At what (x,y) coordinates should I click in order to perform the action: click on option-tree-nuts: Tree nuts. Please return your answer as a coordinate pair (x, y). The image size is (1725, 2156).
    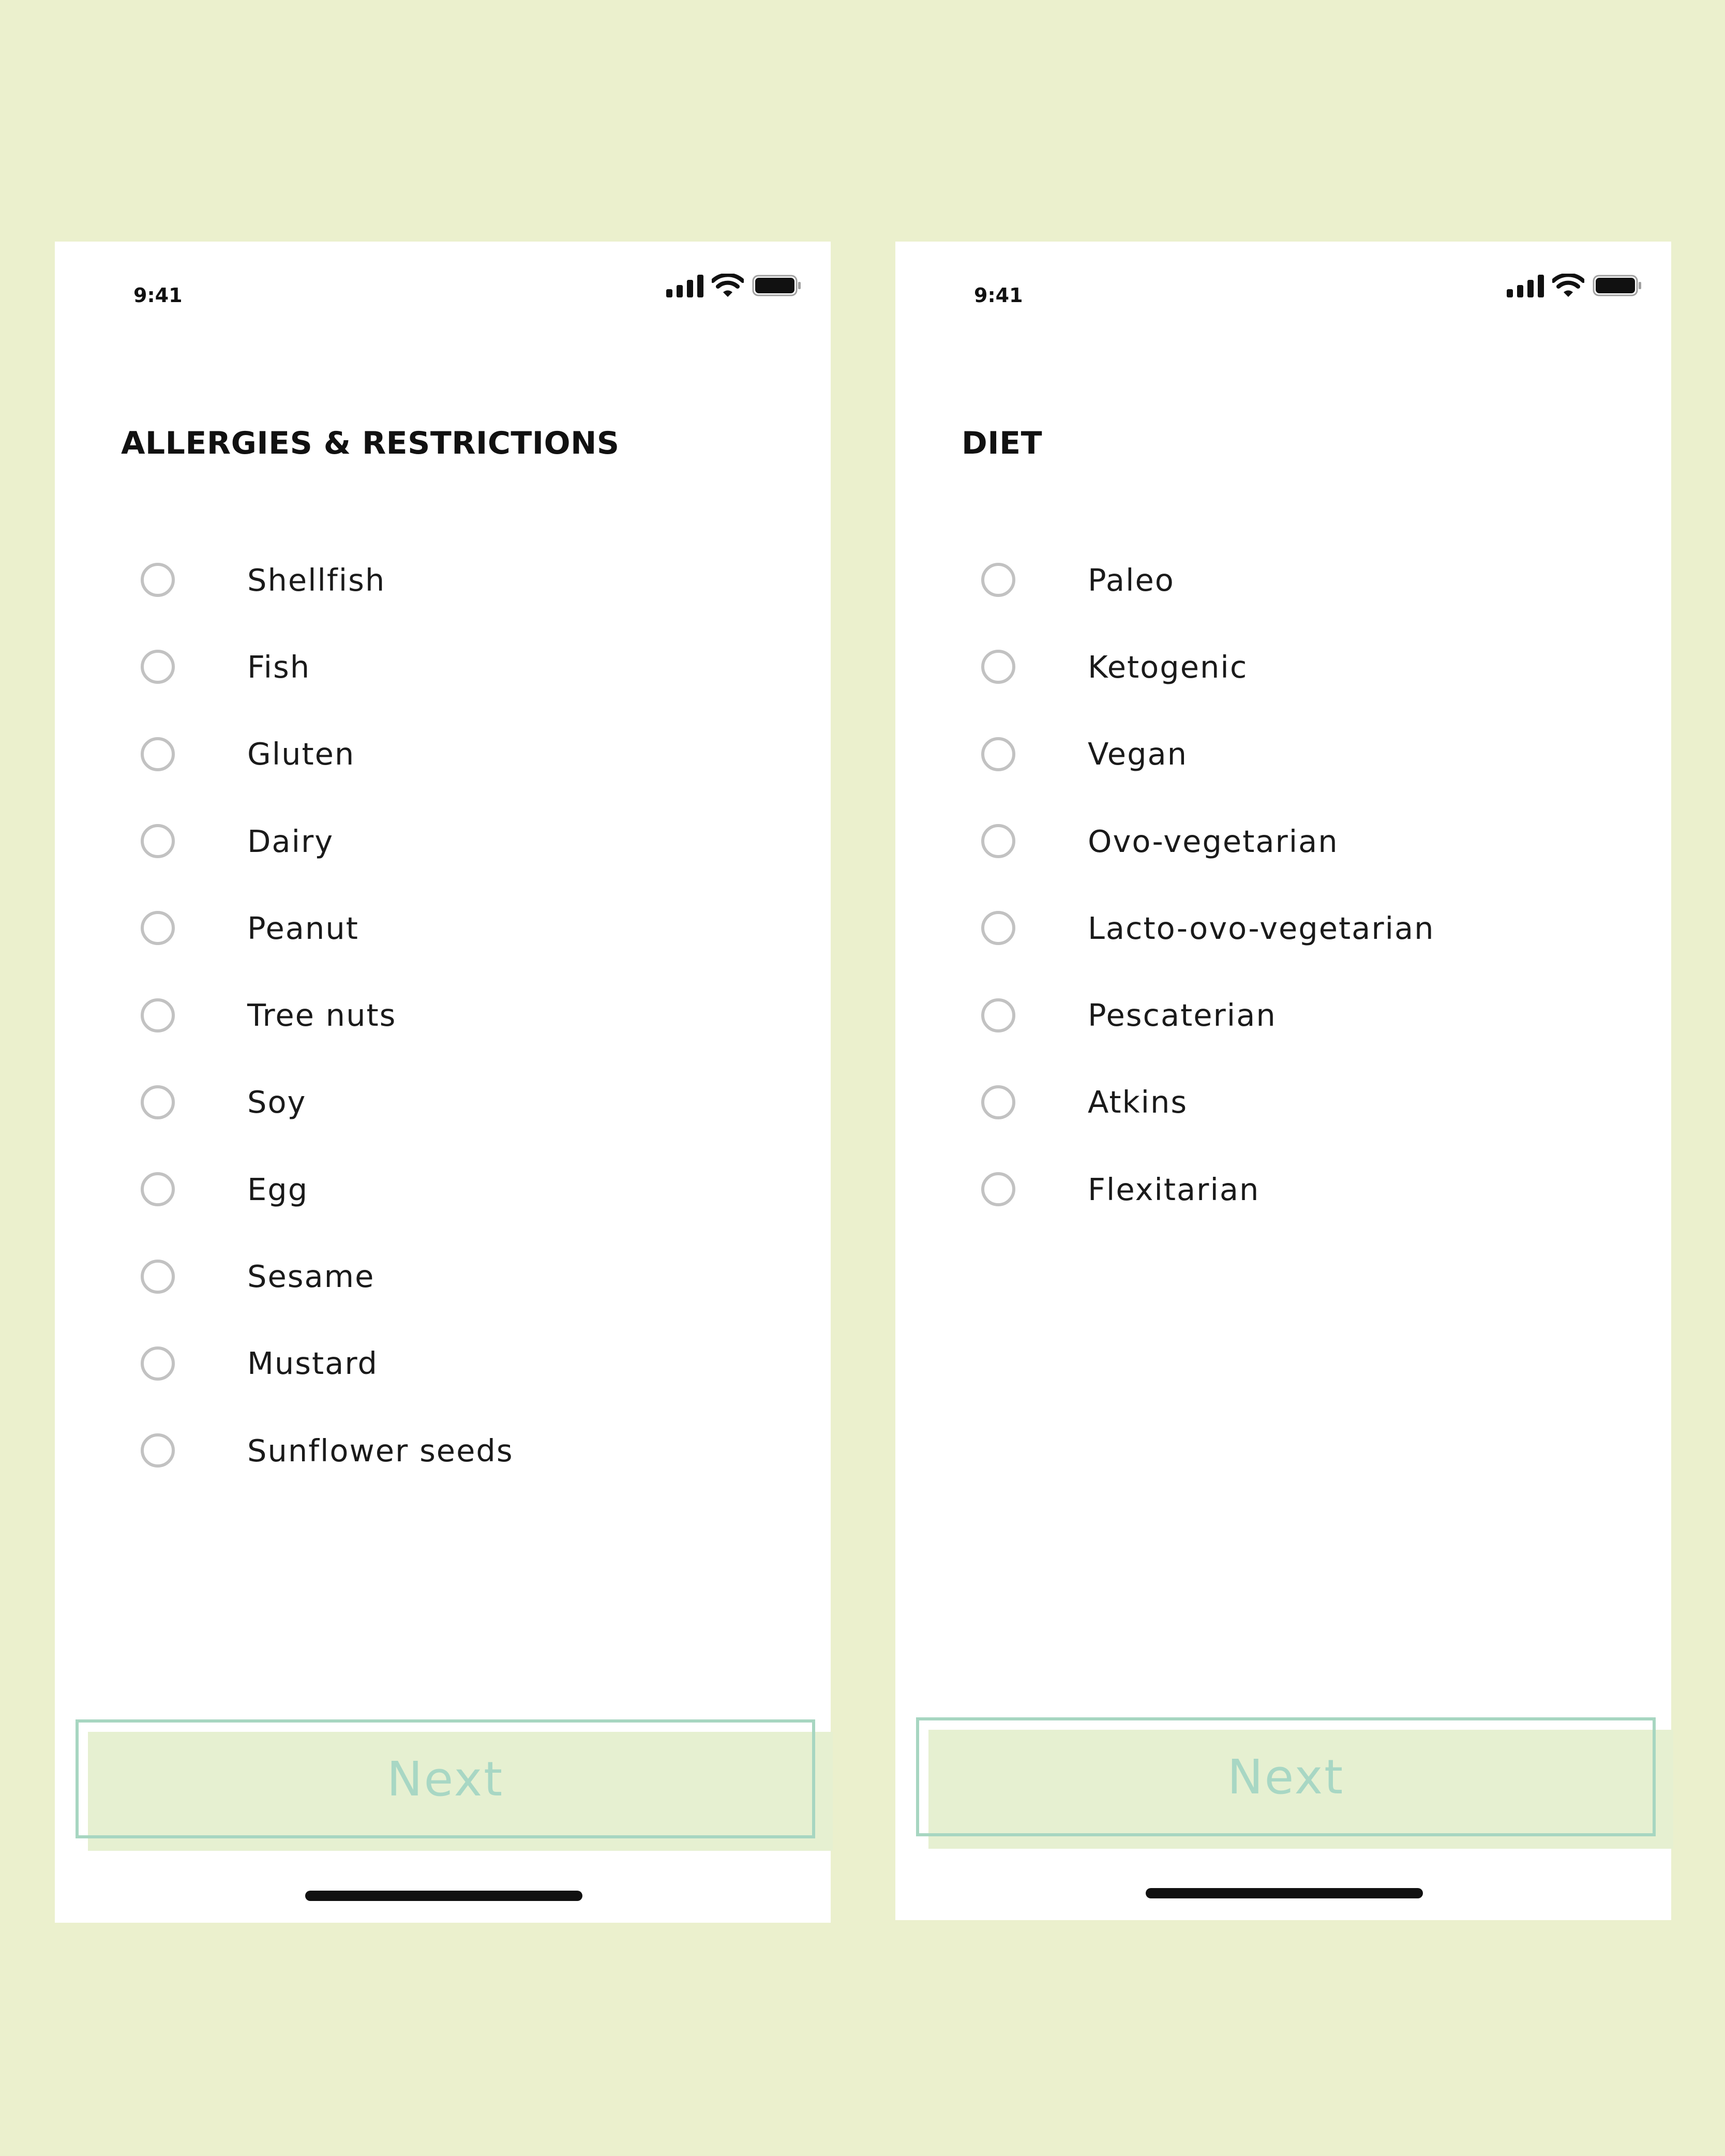
    Looking at the image, I should click on (443, 1014).